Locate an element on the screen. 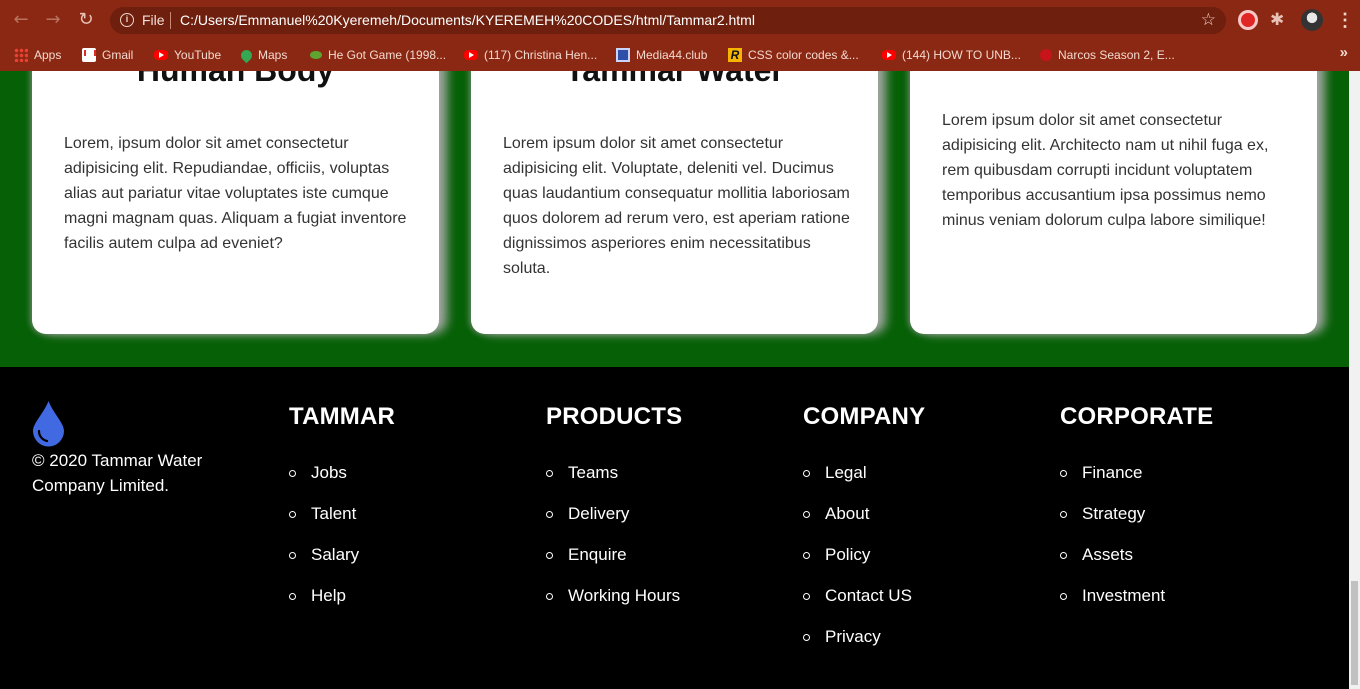  card-title: Human Body is located at coordinates (235, 80).